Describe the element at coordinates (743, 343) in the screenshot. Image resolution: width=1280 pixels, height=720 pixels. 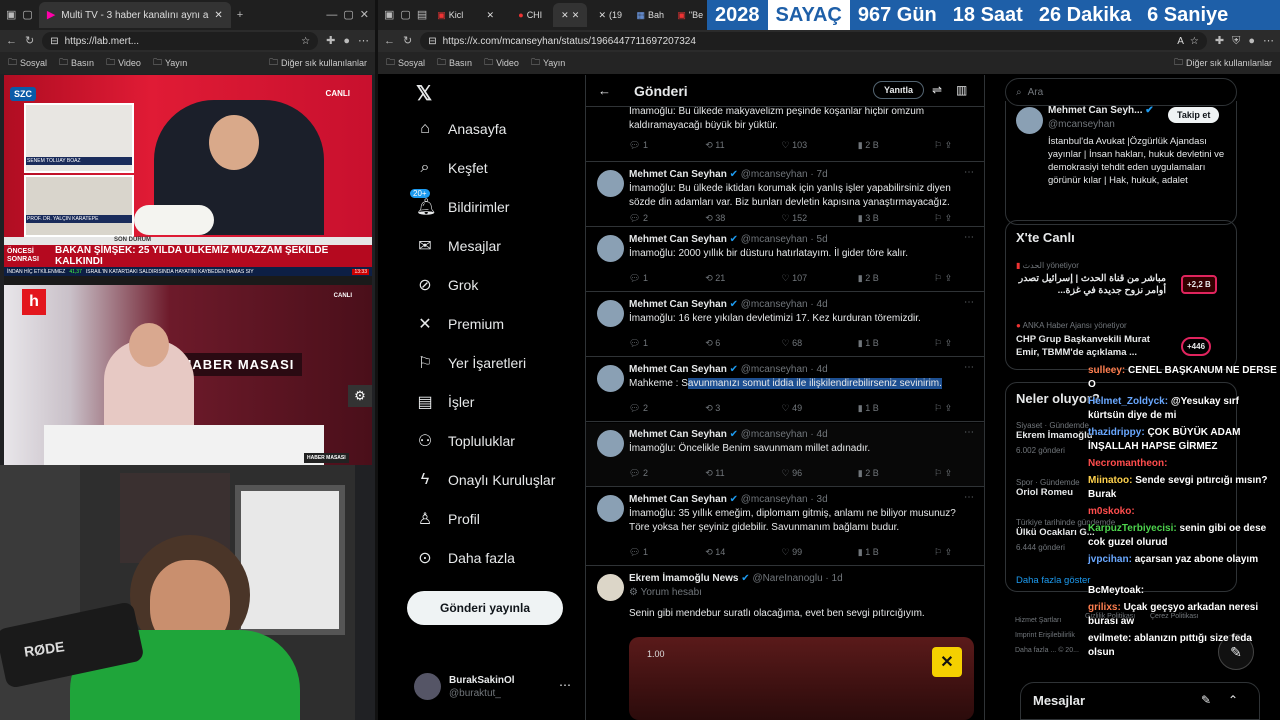
I see `repost-count: ⟲ 6` at that location.